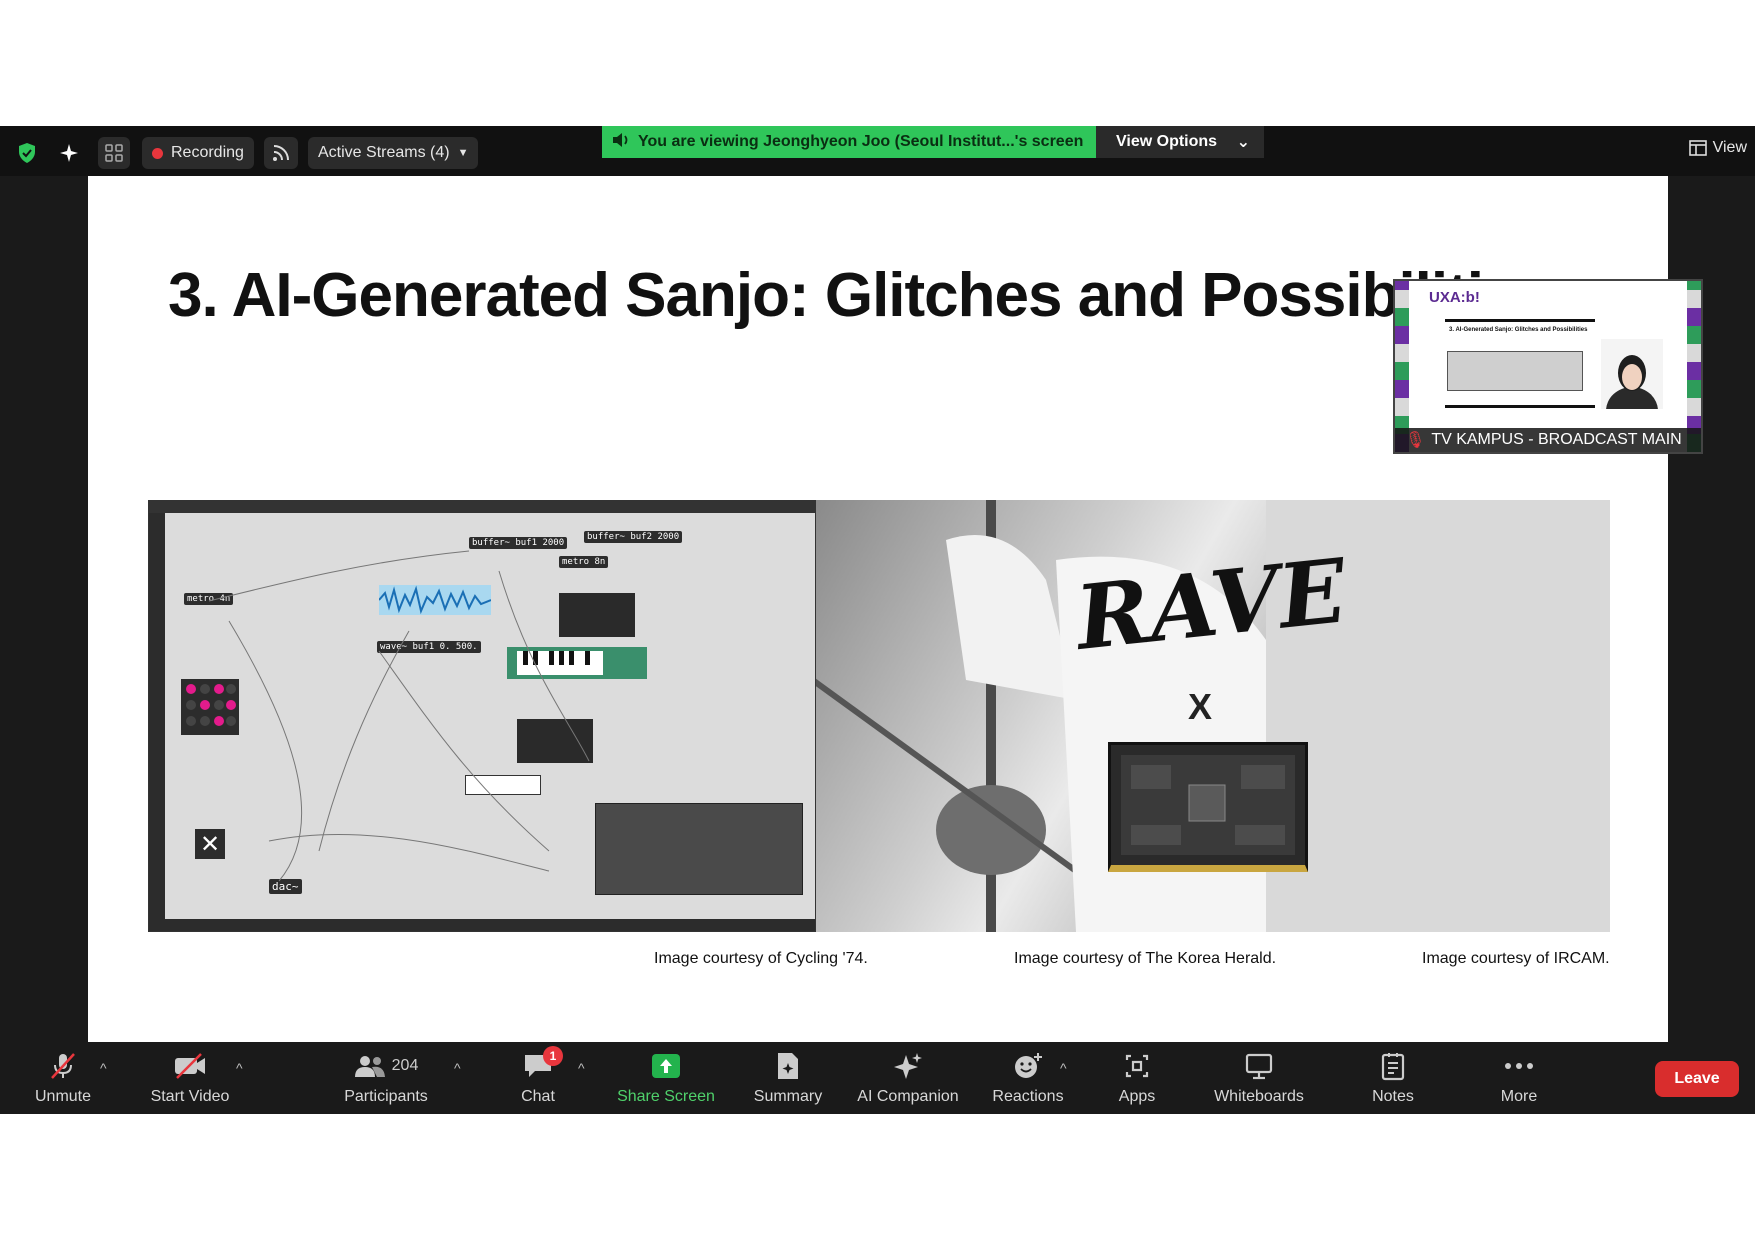 The height and width of the screenshot is (1240, 1755). Describe the element at coordinates (1259, 1066) in the screenshot. I see `whiteboard-icon` at that location.